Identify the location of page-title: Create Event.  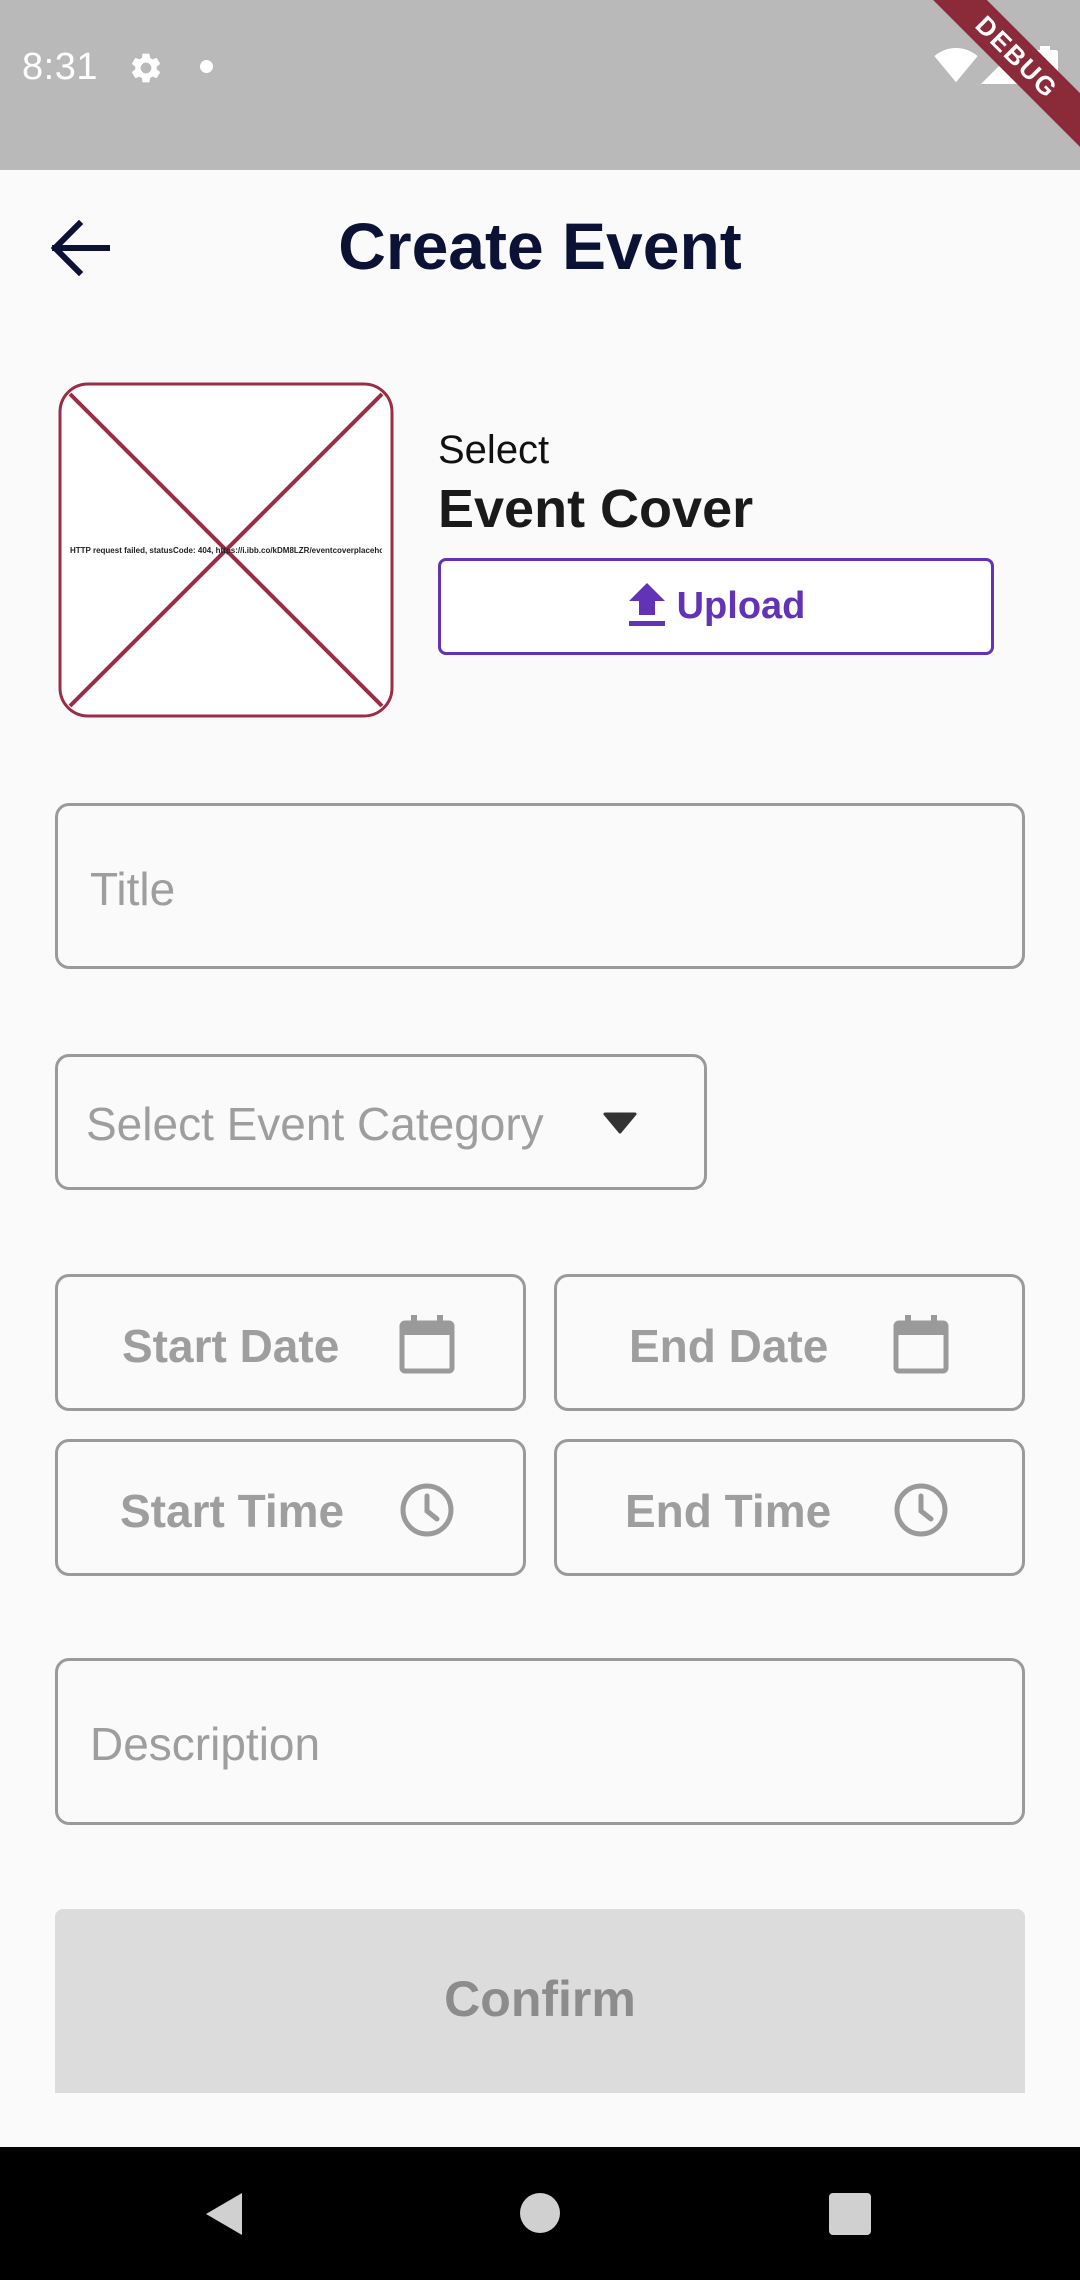
(540, 246).